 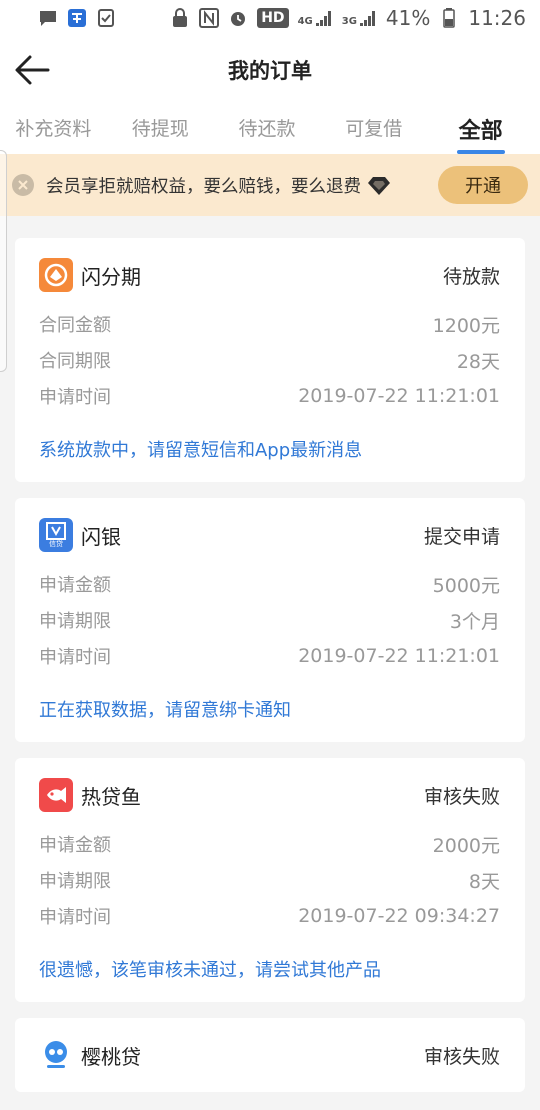 I want to click on detail-label: 合同金额, so click(x=75, y=325).